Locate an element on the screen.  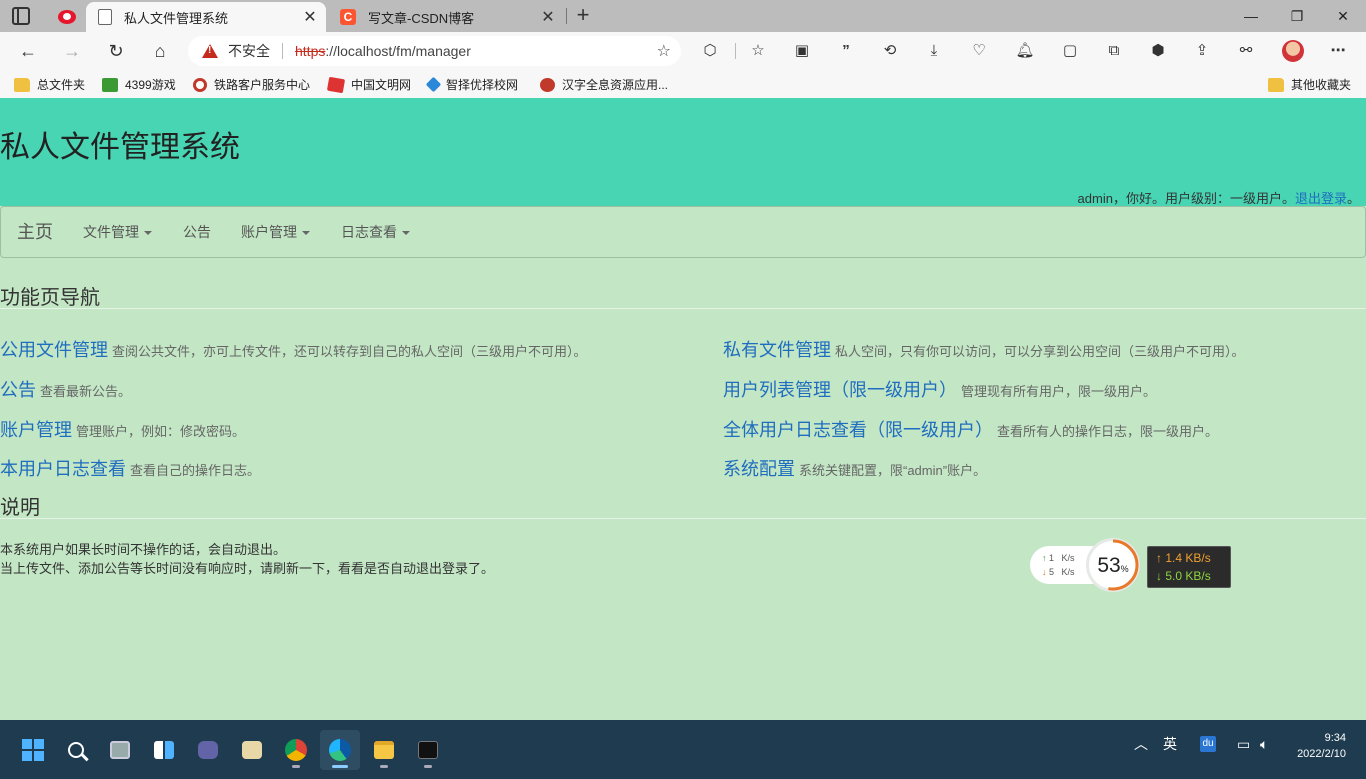
link-title: 系统配置 is located at coordinates (759, 469).